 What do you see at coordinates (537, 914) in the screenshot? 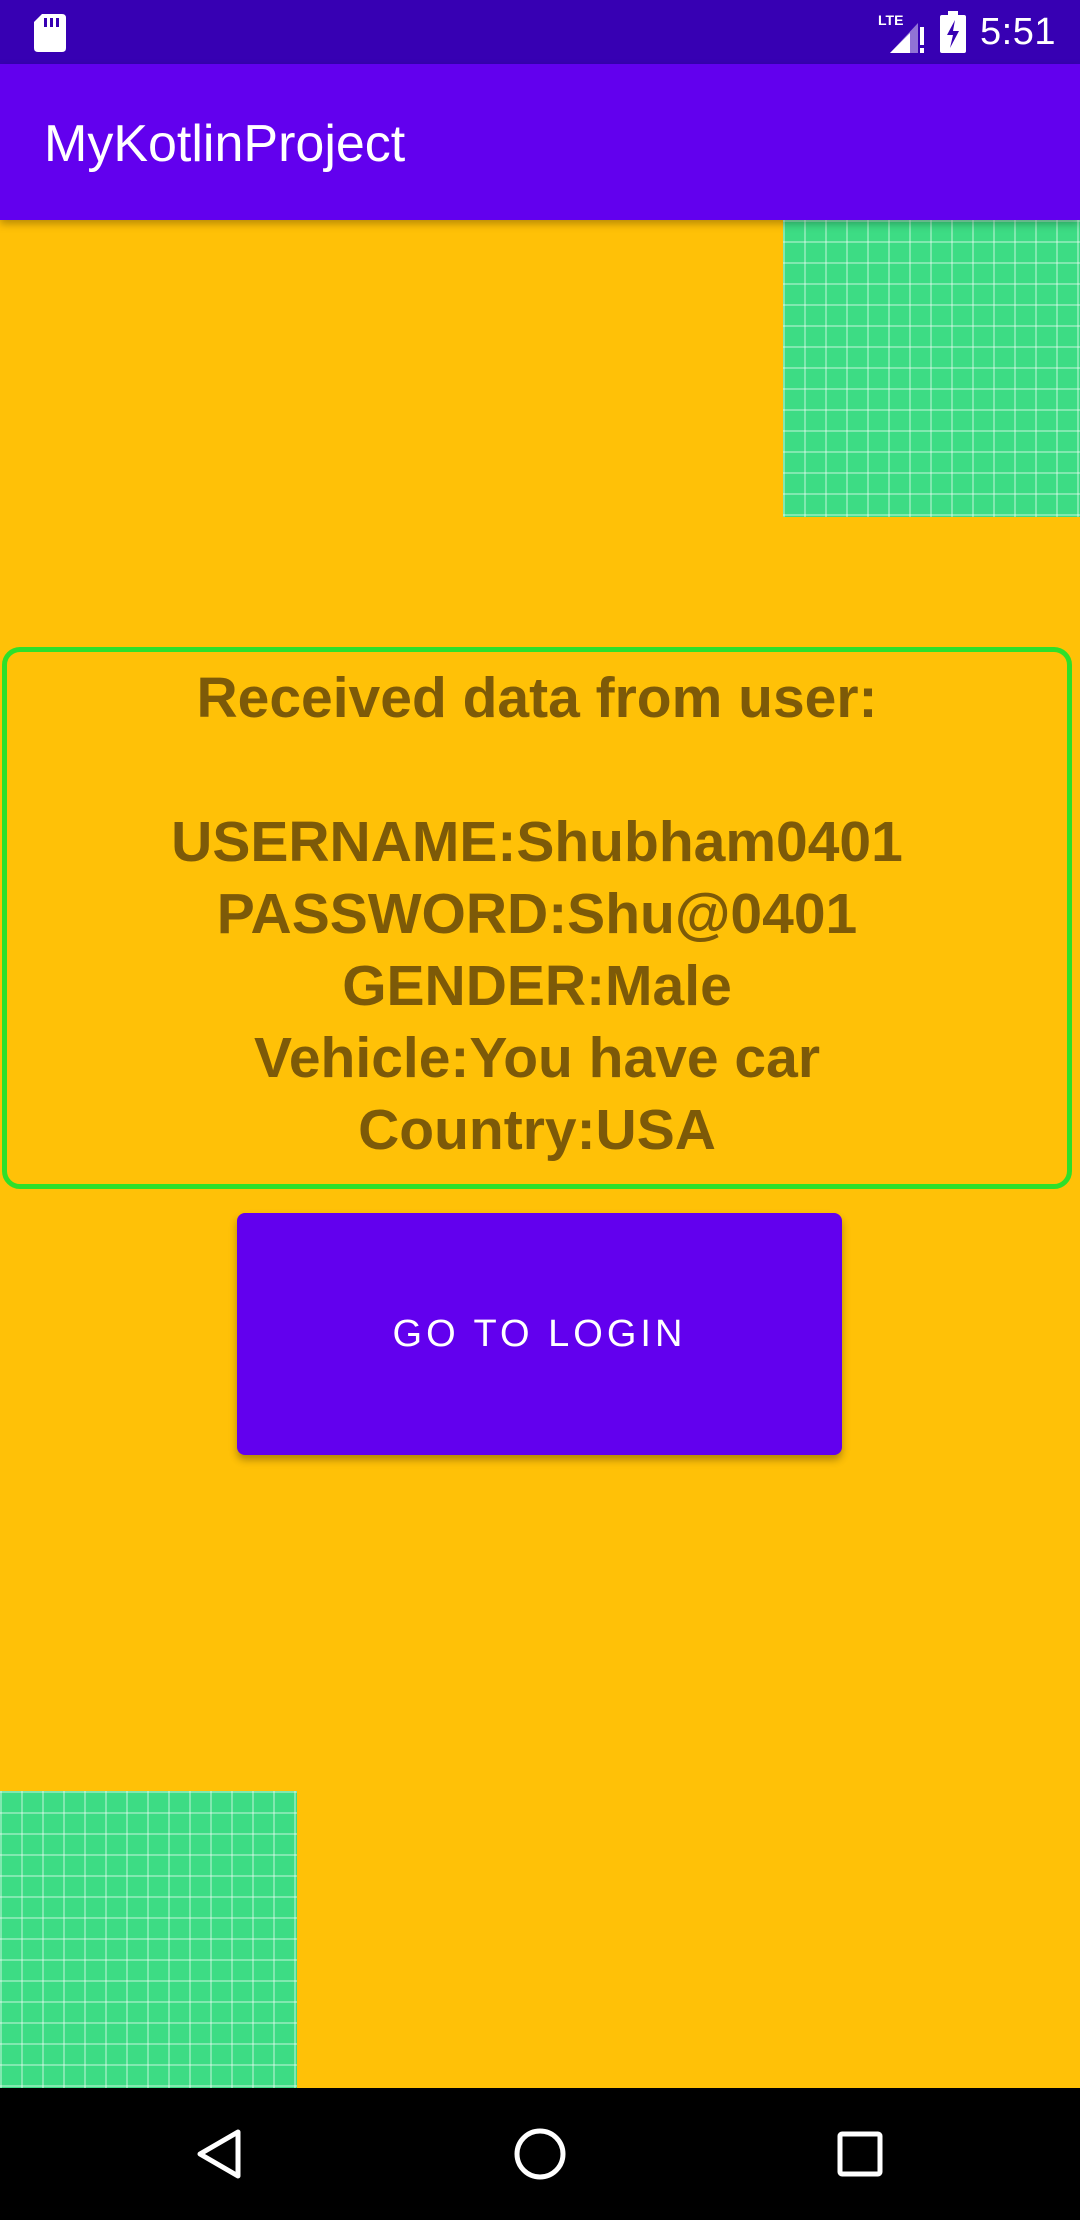
I see `password-text: PASSWORD:Shu@0401` at bounding box center [537, 914].